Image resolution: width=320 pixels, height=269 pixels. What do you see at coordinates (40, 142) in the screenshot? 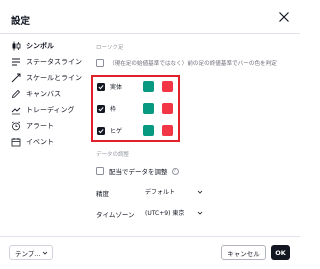
I see `sidebar-item-label: イベント` at bounding box center [40, 142].